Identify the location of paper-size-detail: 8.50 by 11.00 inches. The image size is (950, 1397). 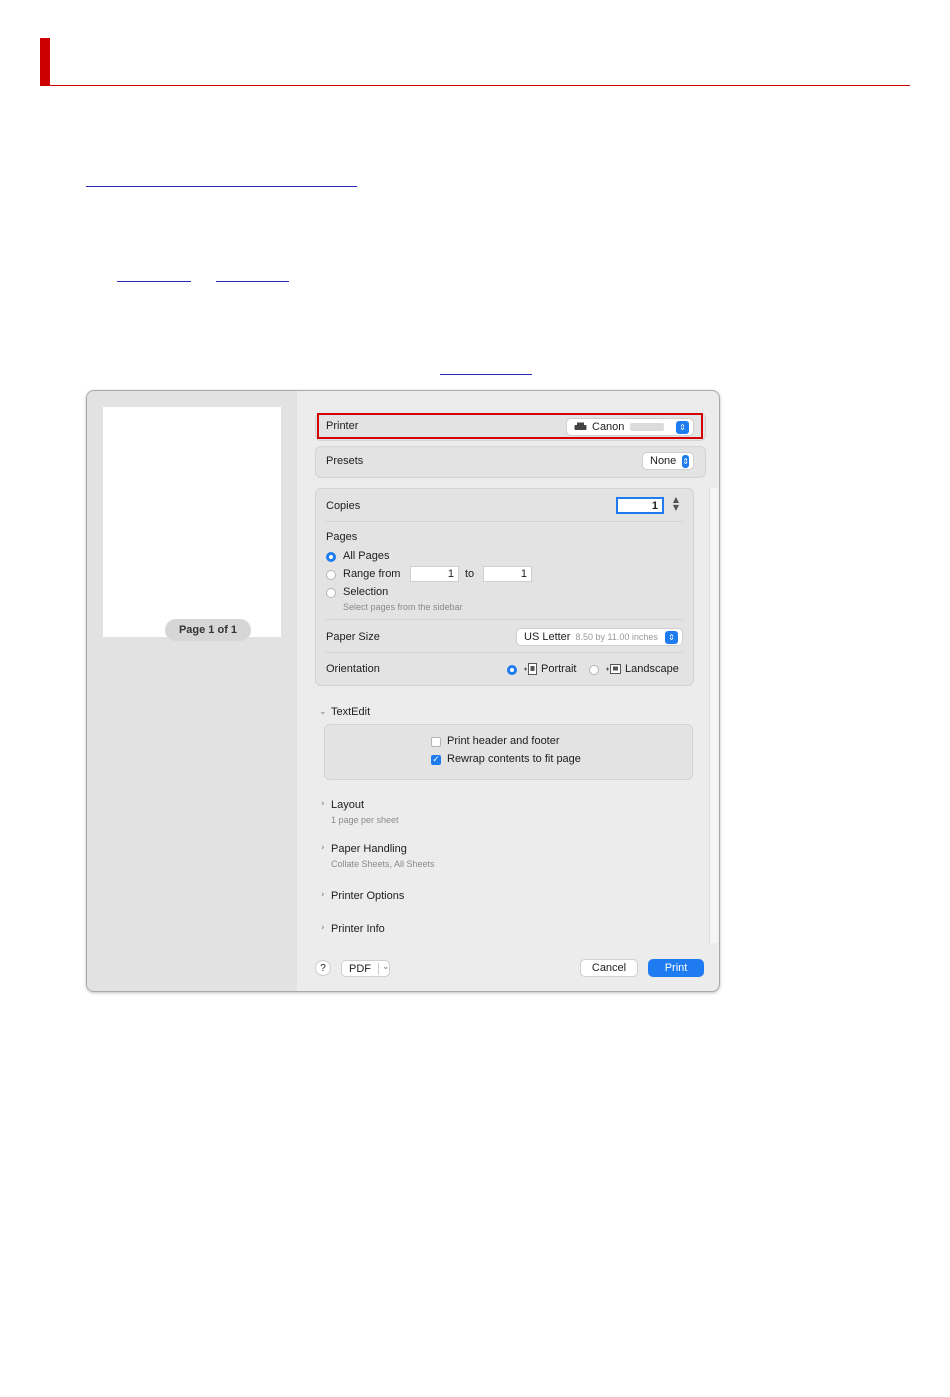
(616, 637).